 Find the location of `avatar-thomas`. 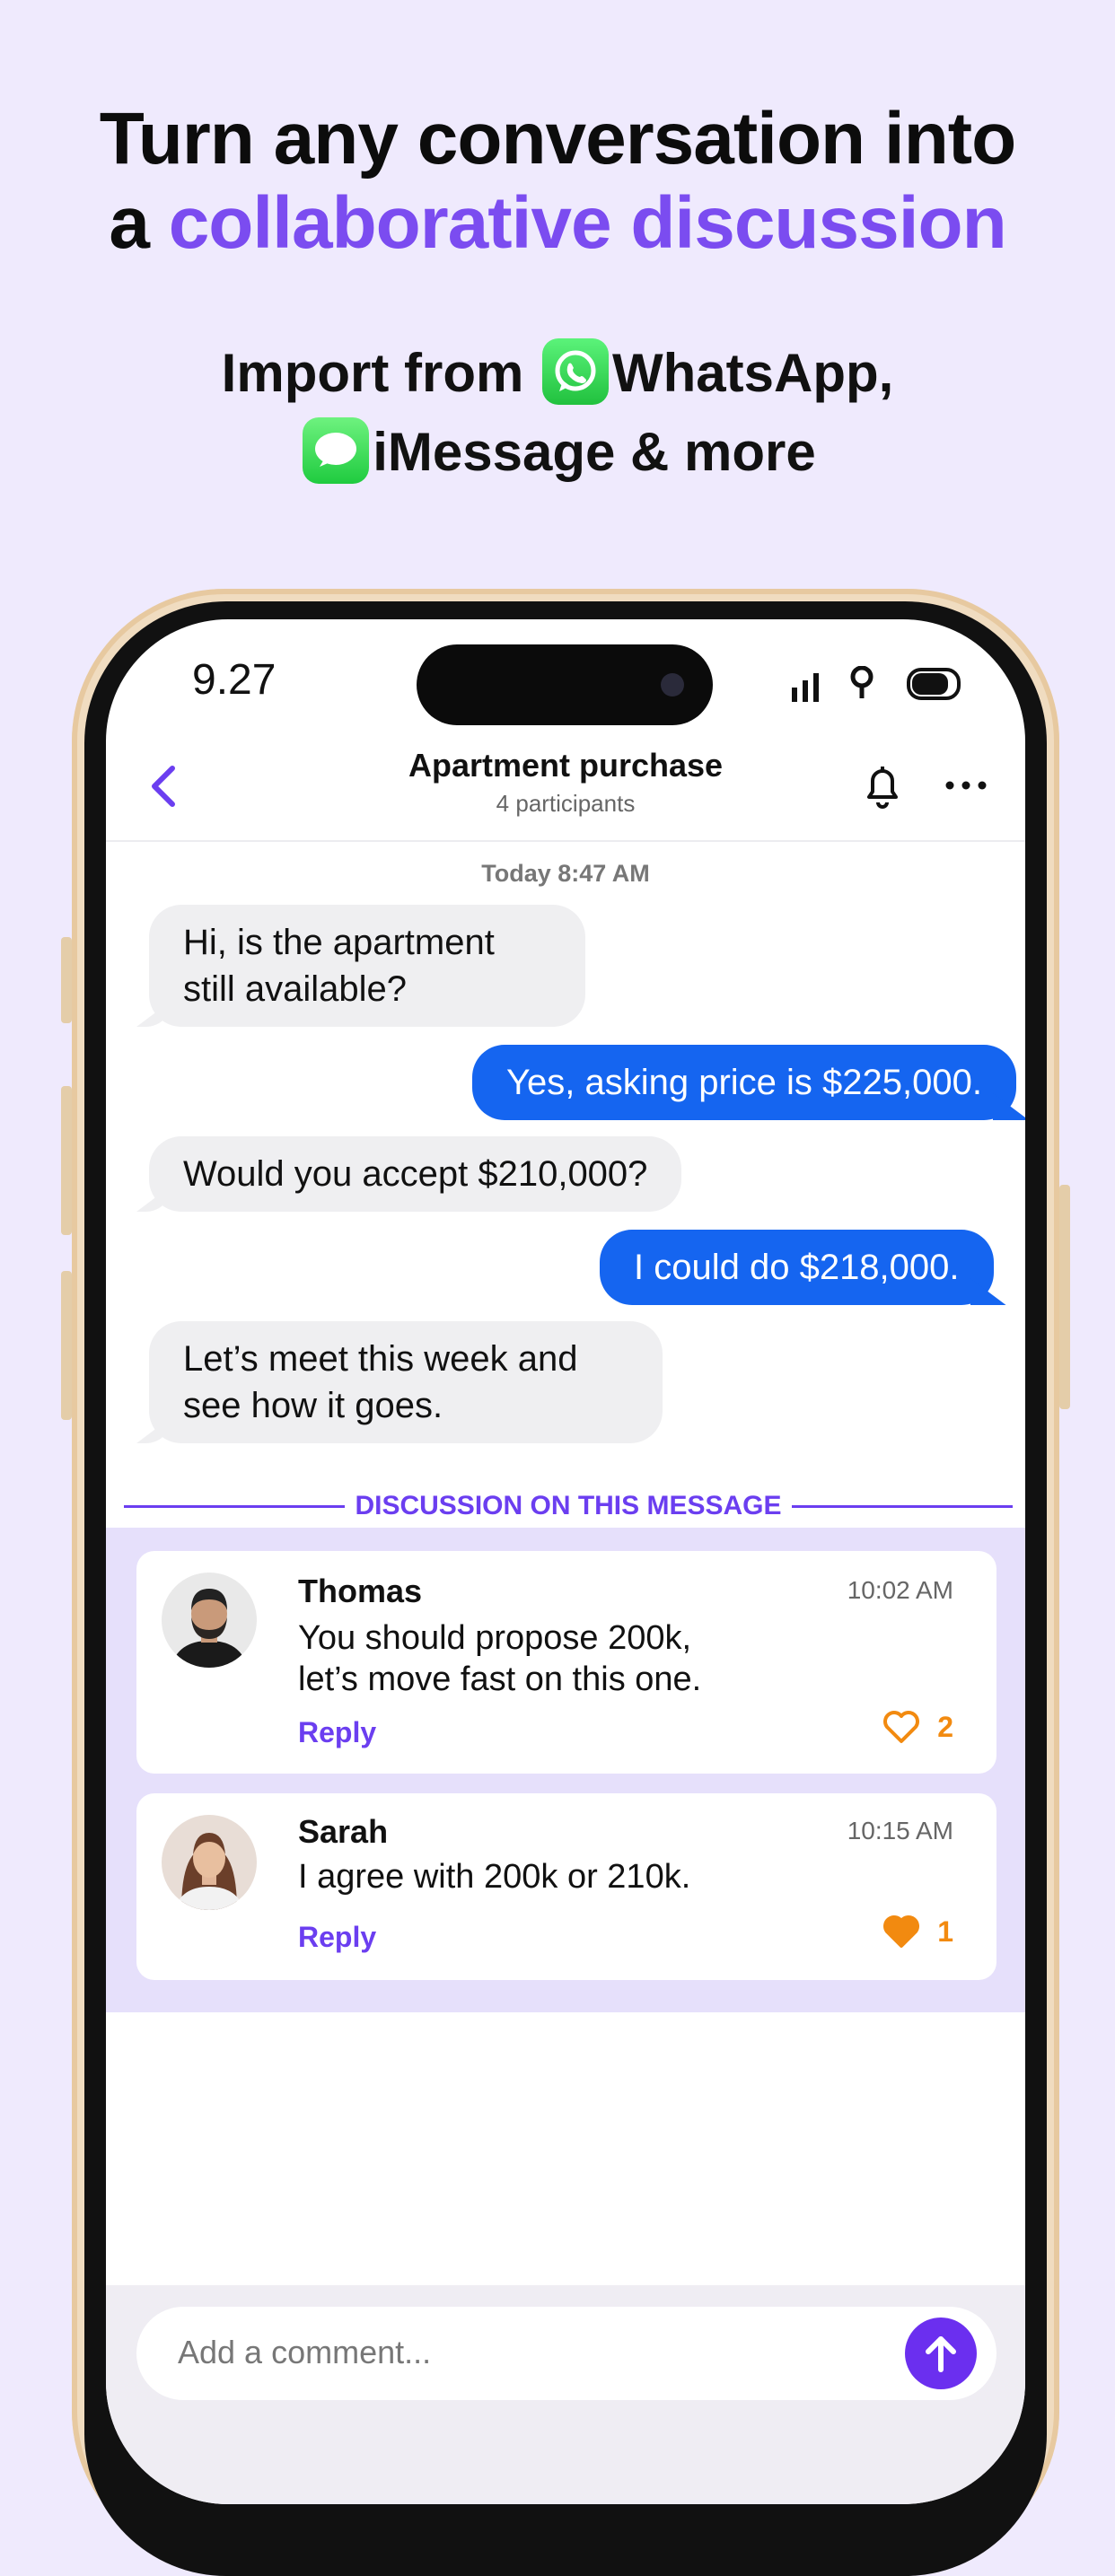

avatar-thomas is located at coordinates (209, 1620).